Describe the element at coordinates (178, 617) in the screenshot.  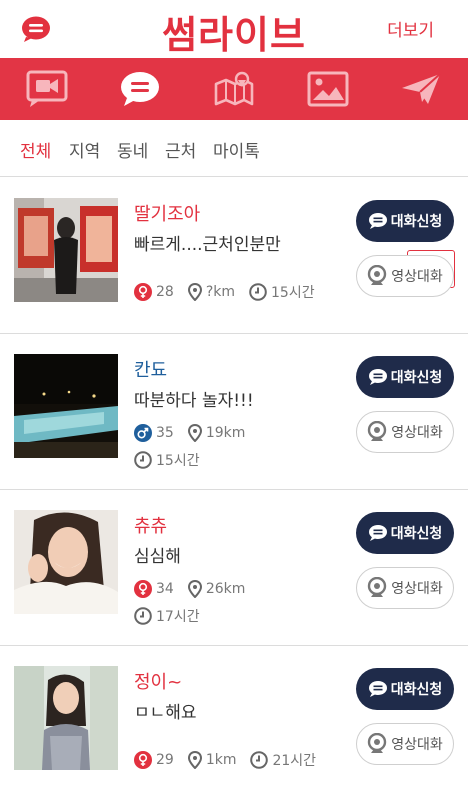
I see `user-time: 17시간` at that location.